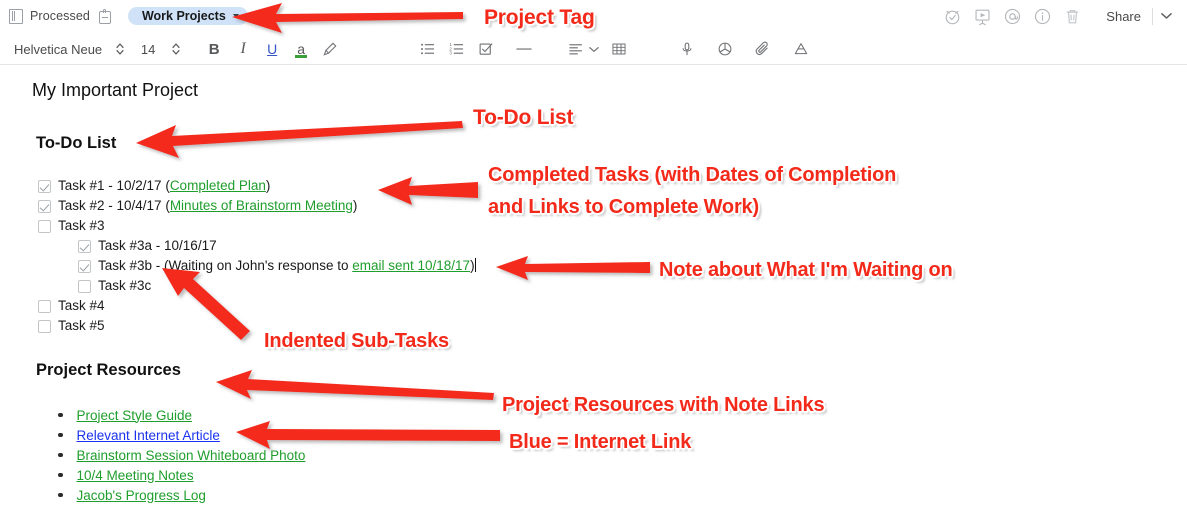 The width and height of the screenshot is (1187, 522). What do you see at coordinates (1012, 16) in the screenshot?
I see `mention-at-icon` at bounding box center [1012, 16].